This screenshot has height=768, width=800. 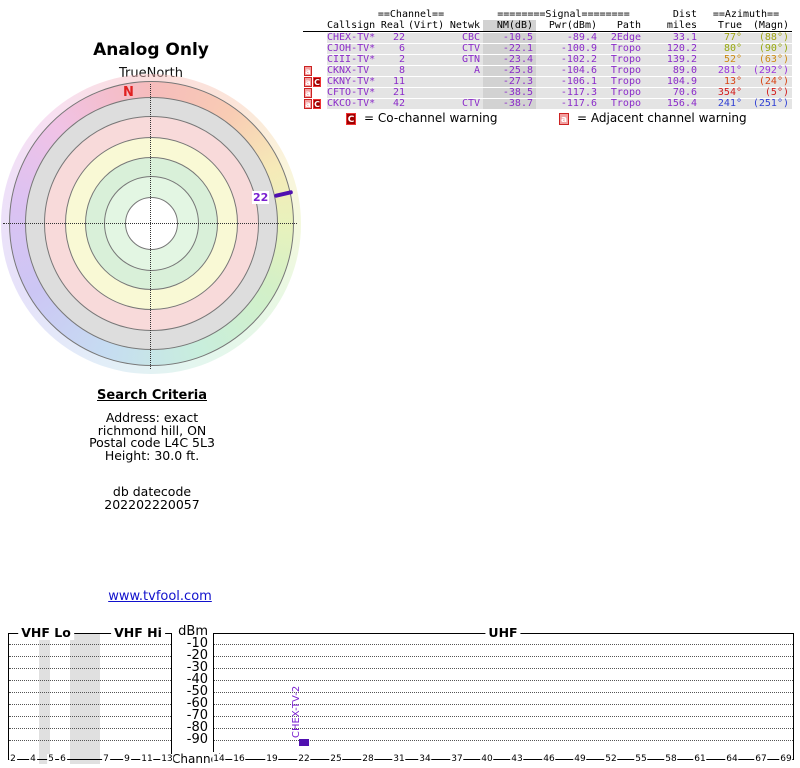 What do you see at coordinates (147, 759) in the screenshot?
I see `channel-tick-label: 11` at bounding box center [147, 759].